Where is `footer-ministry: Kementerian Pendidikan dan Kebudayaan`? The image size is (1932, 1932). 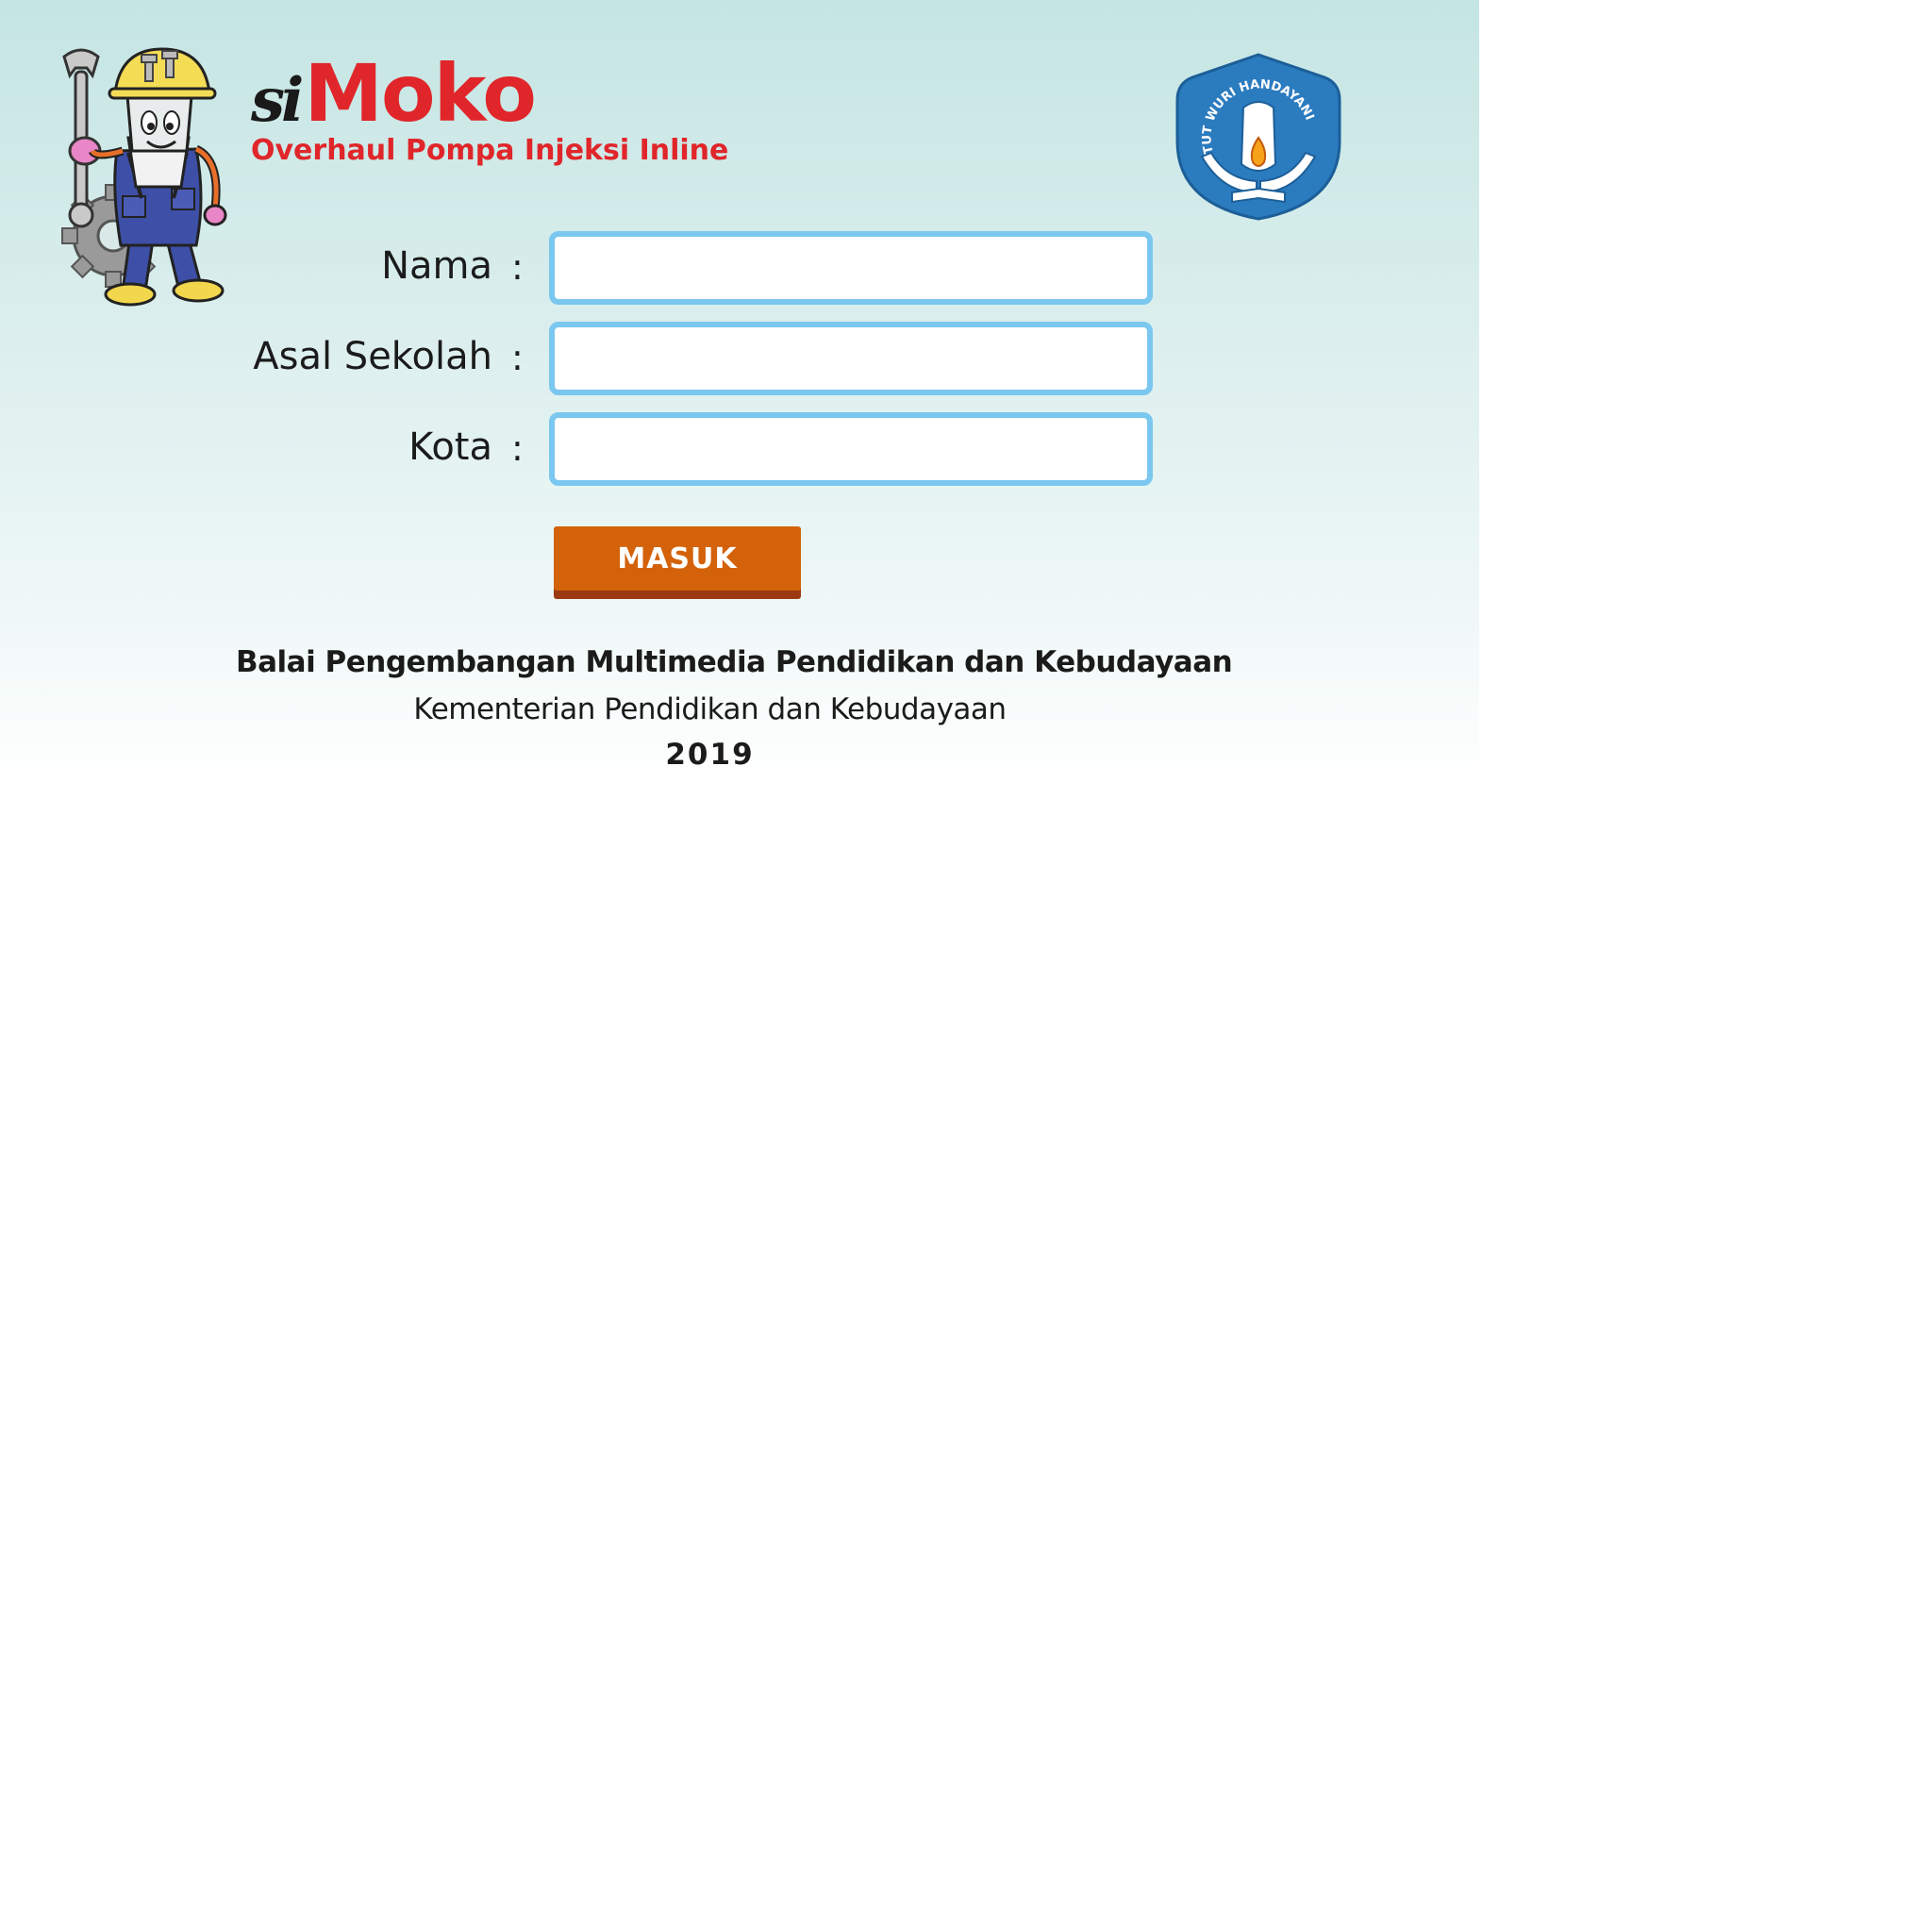
footer-ministry: Kementerian Pendidikan dan Kebudayaan is located at coordinates (710, 709).